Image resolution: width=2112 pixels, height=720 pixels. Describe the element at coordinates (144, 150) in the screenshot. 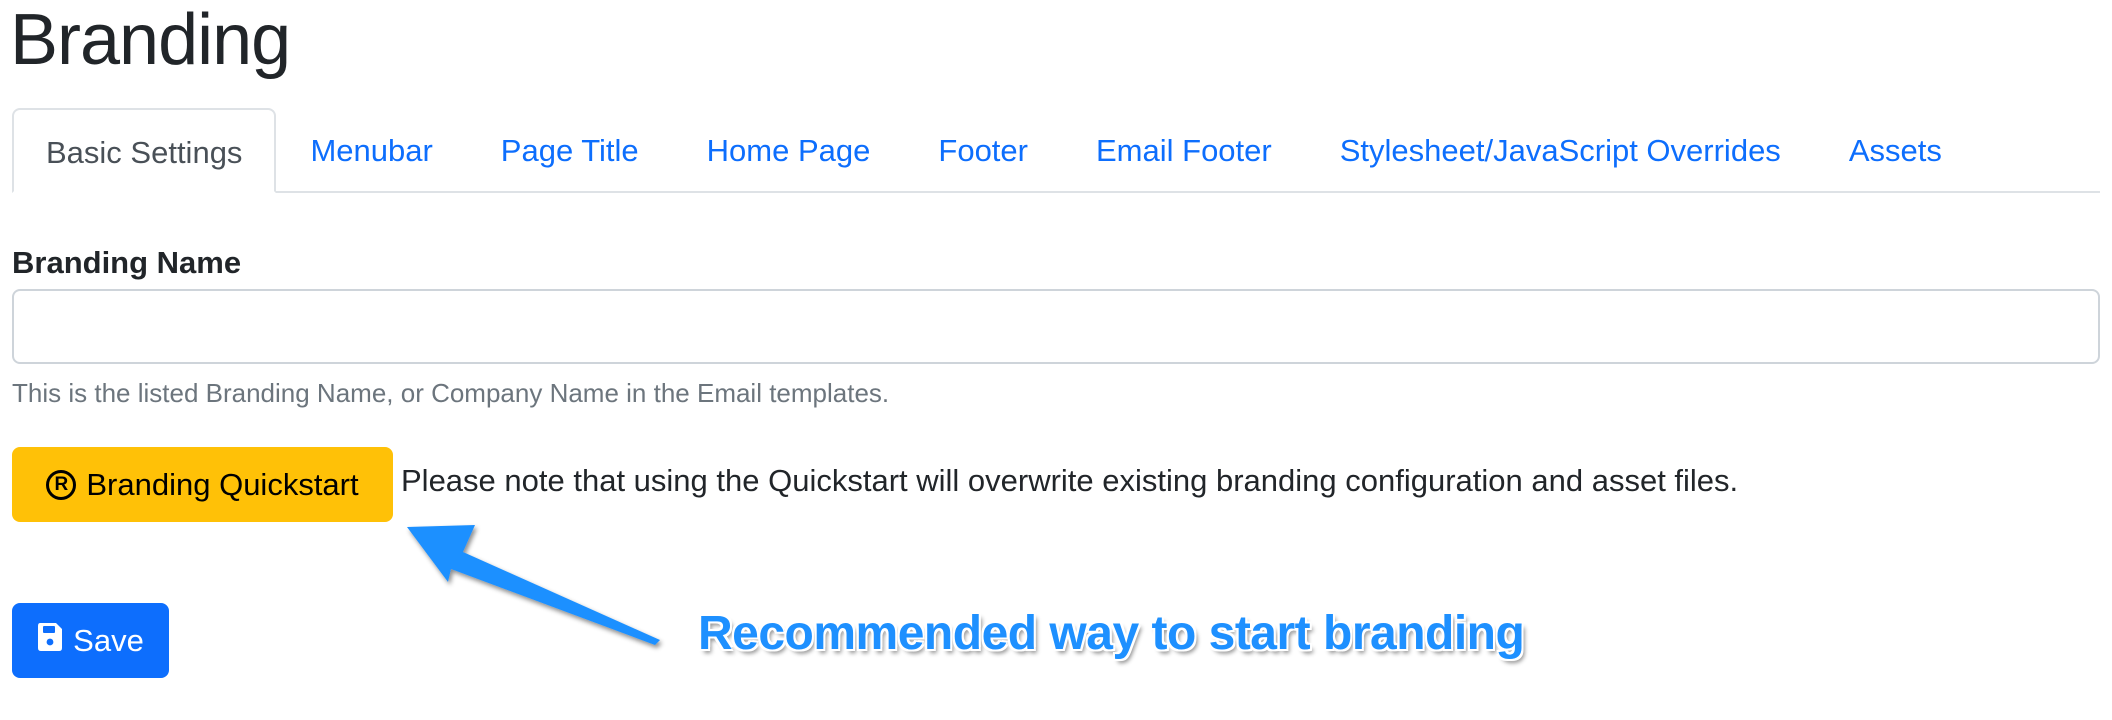

I see `tab-basic-settings: Basic Settings` at that location.